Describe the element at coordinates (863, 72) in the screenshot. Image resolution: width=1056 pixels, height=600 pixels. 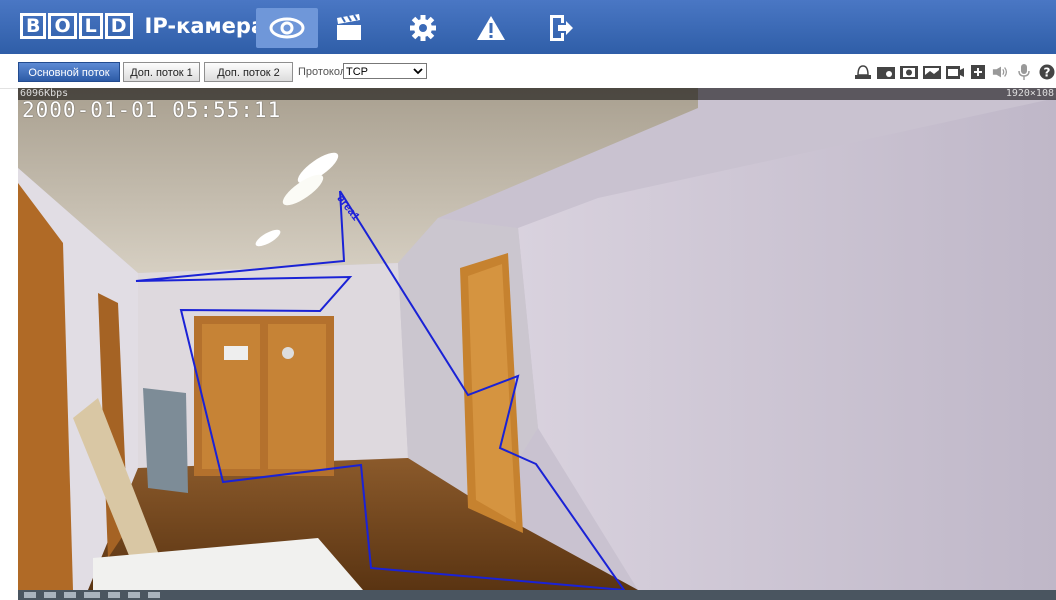
I see `alarm-bell-icon` at that location.